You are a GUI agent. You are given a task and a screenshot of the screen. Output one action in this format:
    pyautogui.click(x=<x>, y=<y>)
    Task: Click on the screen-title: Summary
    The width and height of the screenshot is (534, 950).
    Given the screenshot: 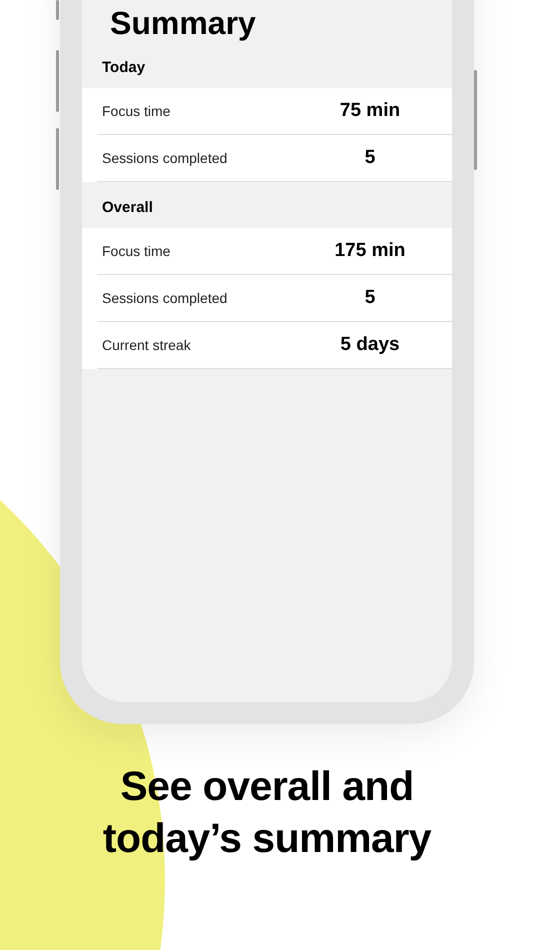 What is the action you would take?
    pyautogui.click(x=183, y=23)
    